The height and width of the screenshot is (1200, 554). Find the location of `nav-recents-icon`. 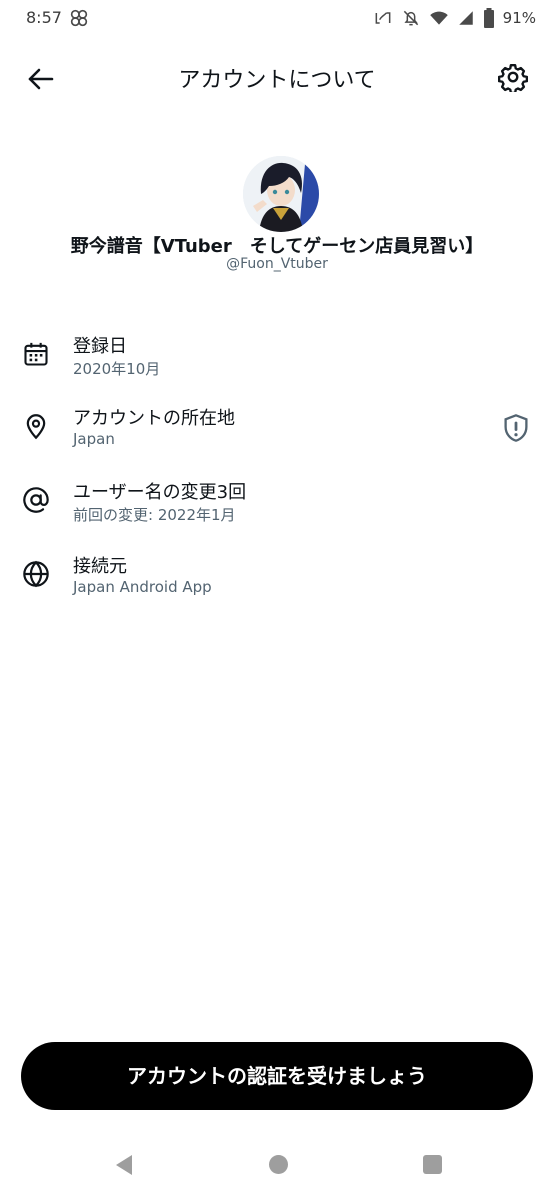

nav-recents-icon is located at coordinates (432, 1164).